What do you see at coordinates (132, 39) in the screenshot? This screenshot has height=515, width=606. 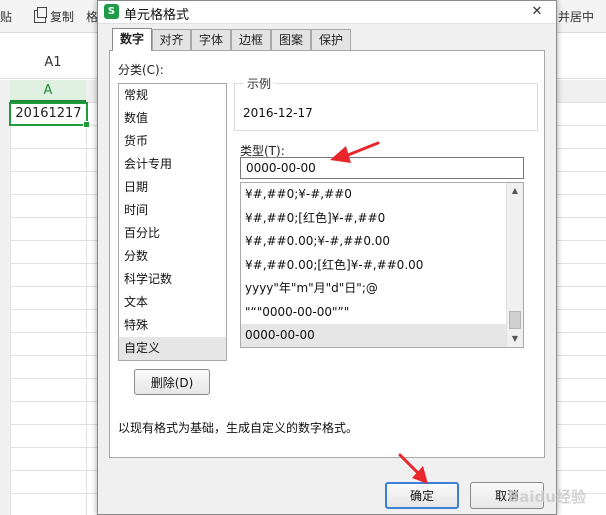 I see `tab-number: 数字` at bounding box center [132, 39].